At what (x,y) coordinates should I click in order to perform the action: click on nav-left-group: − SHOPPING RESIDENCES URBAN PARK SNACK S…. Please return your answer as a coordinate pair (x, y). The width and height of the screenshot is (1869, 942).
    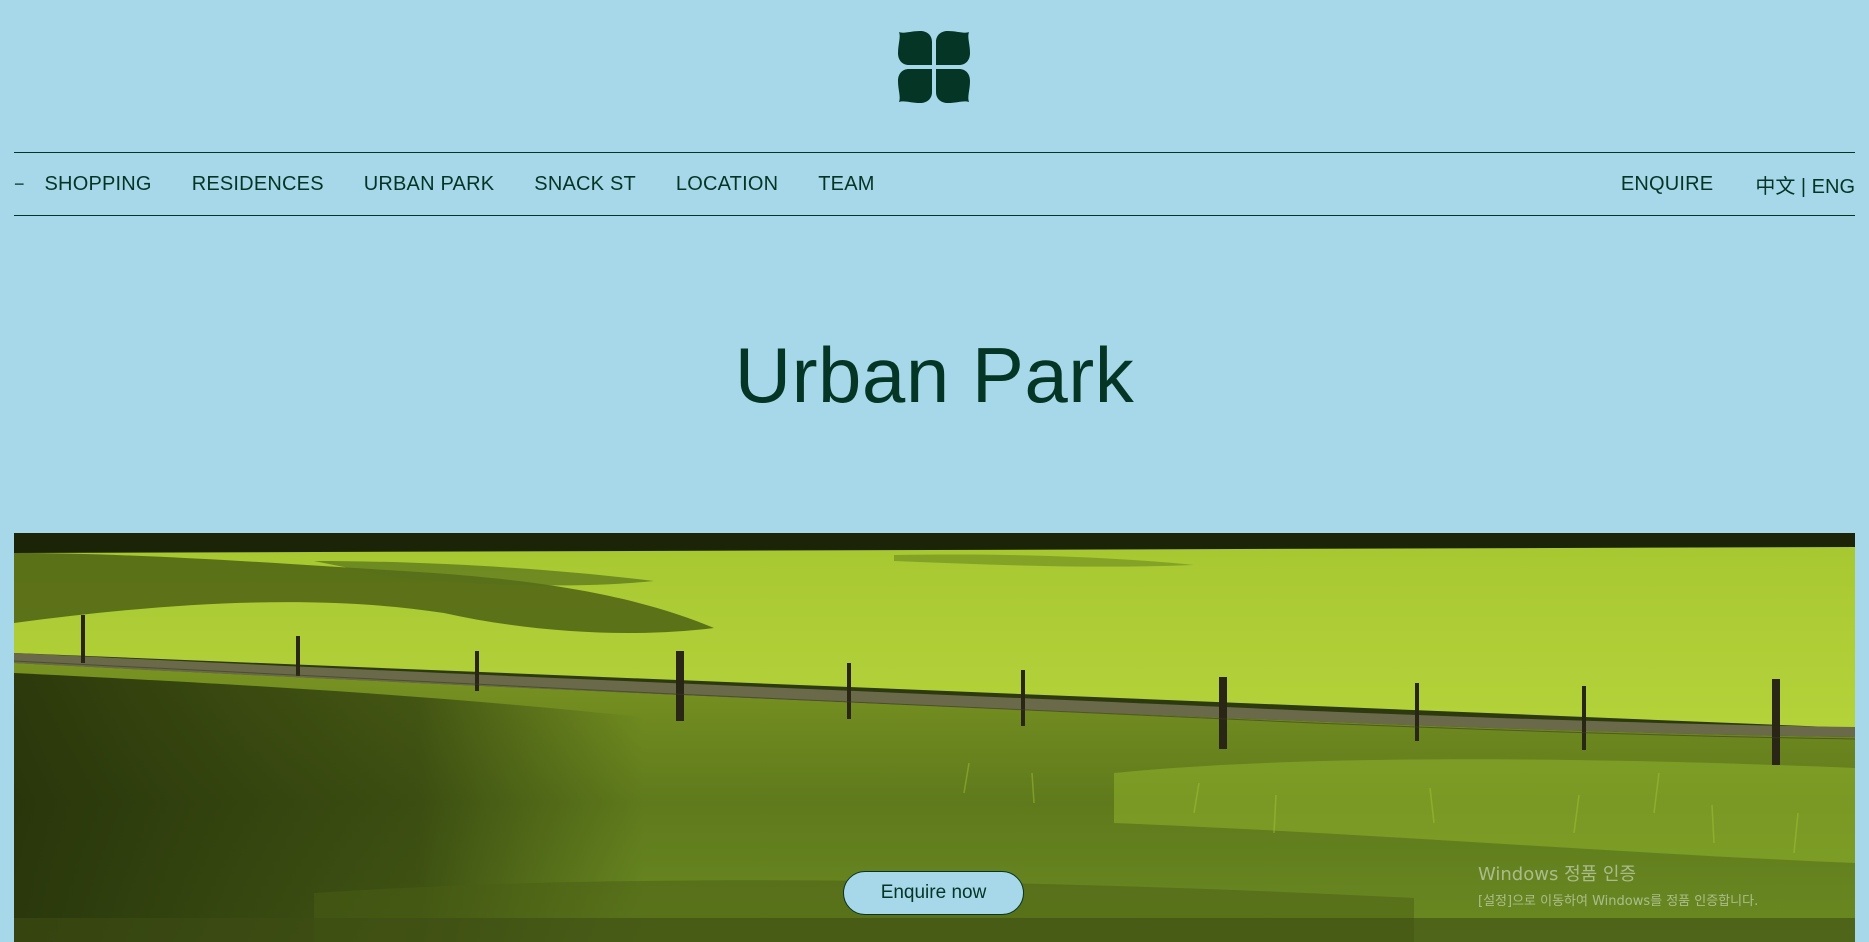
    Looking at the image, I should click on (464, 184).